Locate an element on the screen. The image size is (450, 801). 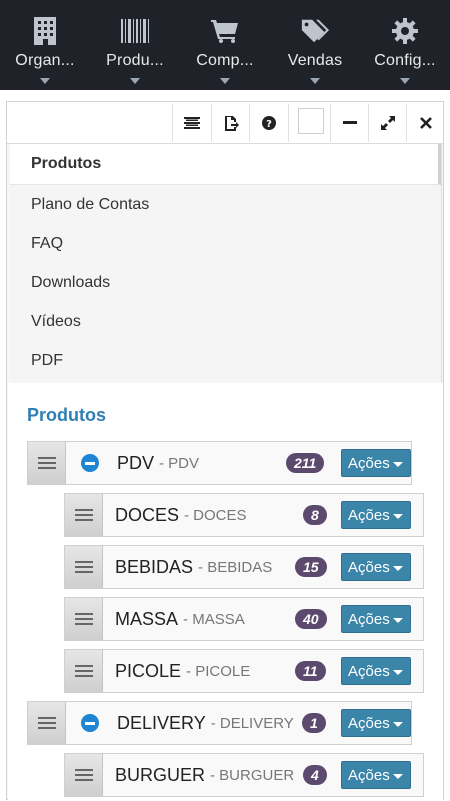
count-badge: 11 is located at coordinates (310, 671).